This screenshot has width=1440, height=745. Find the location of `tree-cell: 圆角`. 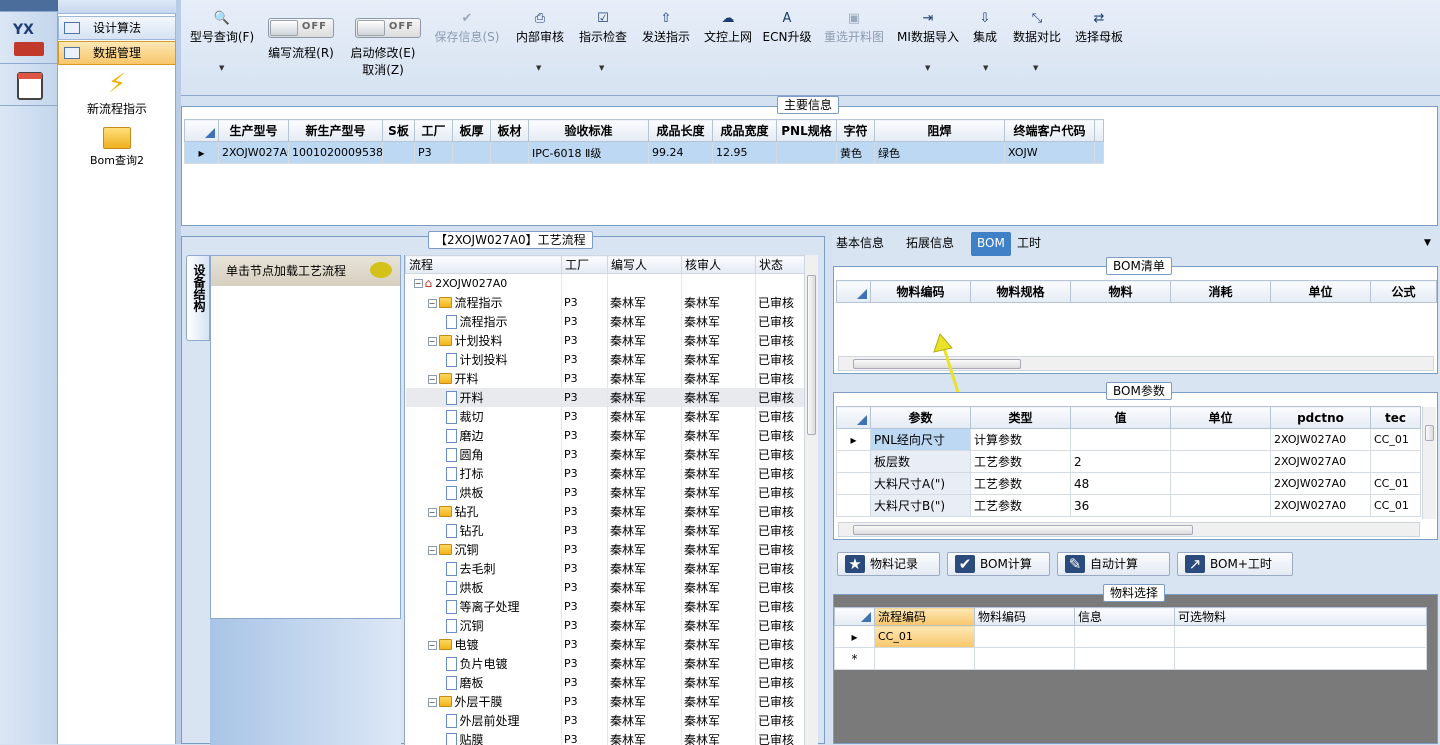

tree-cell: 圆角 is located at coordinates (484, 454).